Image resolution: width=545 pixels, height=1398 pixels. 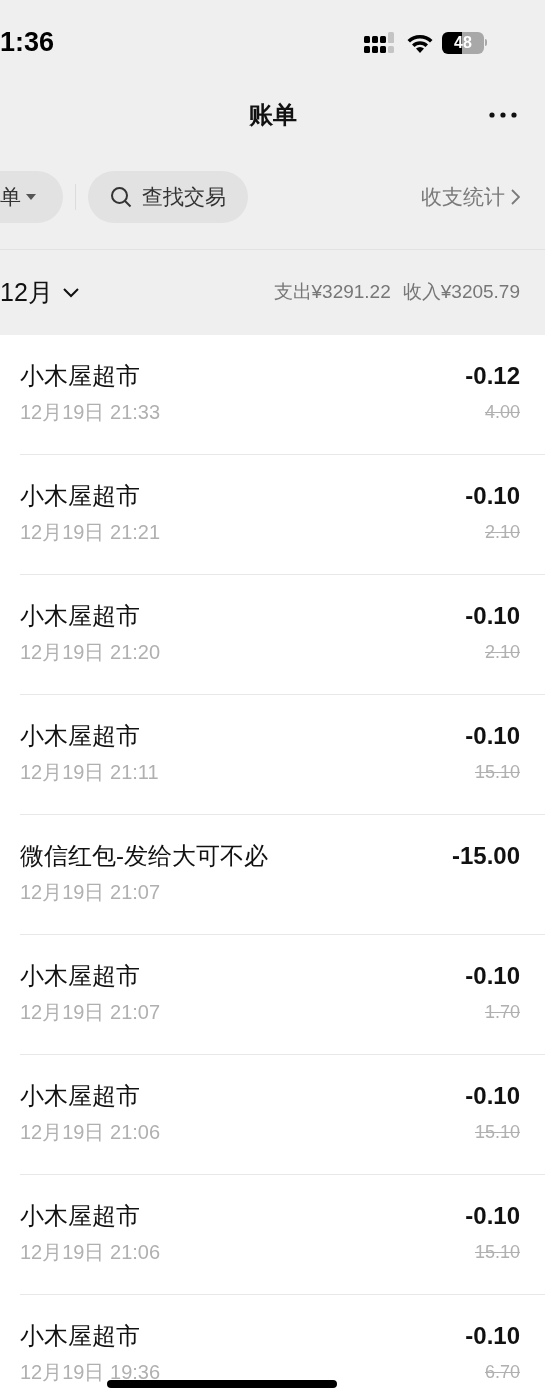 What do you see at coordinates (502, 1012) in the screenshot?
I see `original-amount: 1.70` at bounding box center [502, 1012].